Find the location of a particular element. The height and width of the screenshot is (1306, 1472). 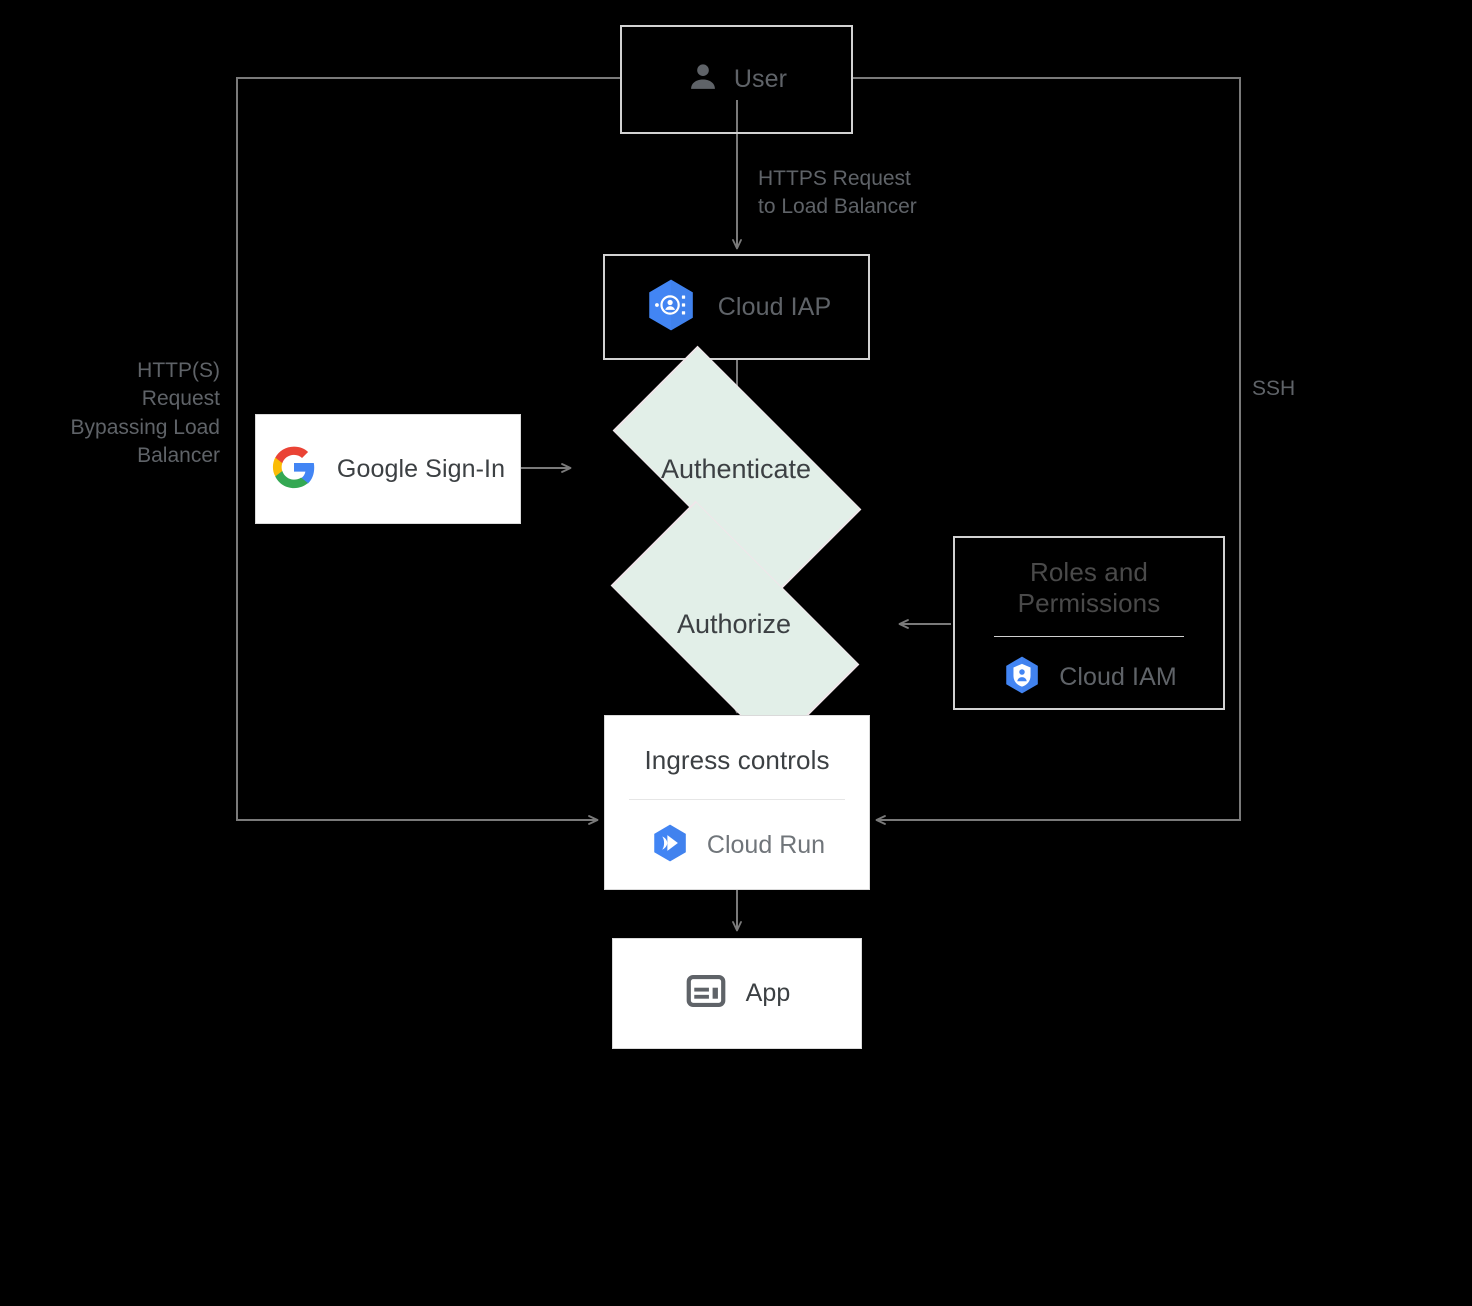

node-cloud-iam-label: Cloud IAM is located at coordinates (1118, 677).